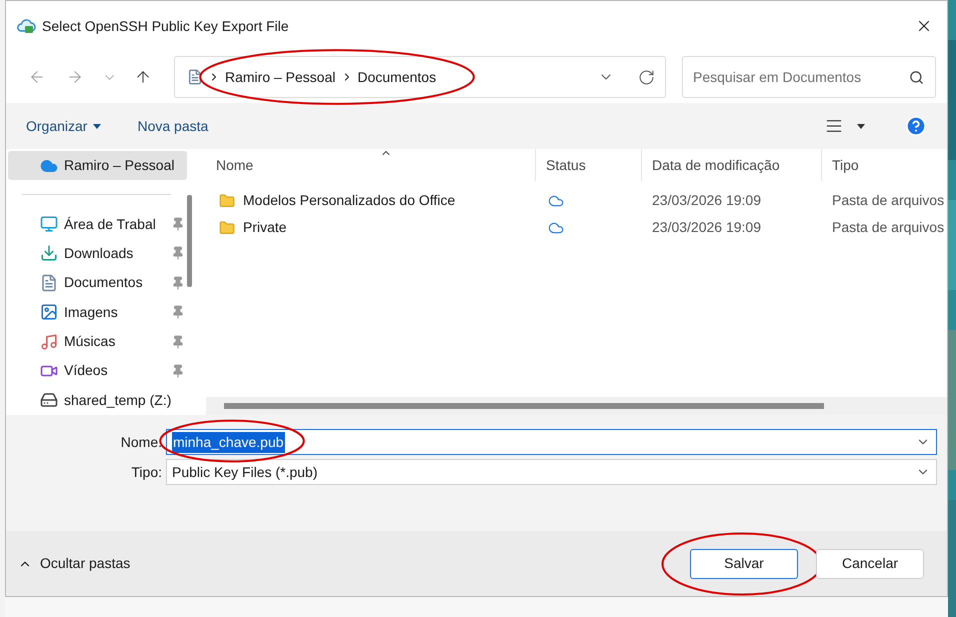  What do you see at coordinates (49, 400) in the screenshot?
I see `drive-icon` at bounding box center [49, 400].